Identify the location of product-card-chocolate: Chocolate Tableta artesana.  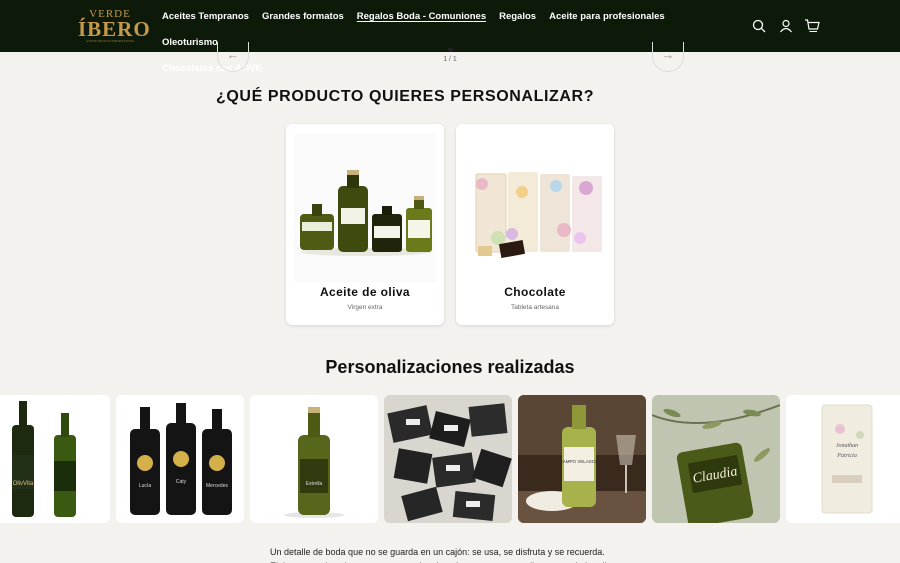
(535, 224).